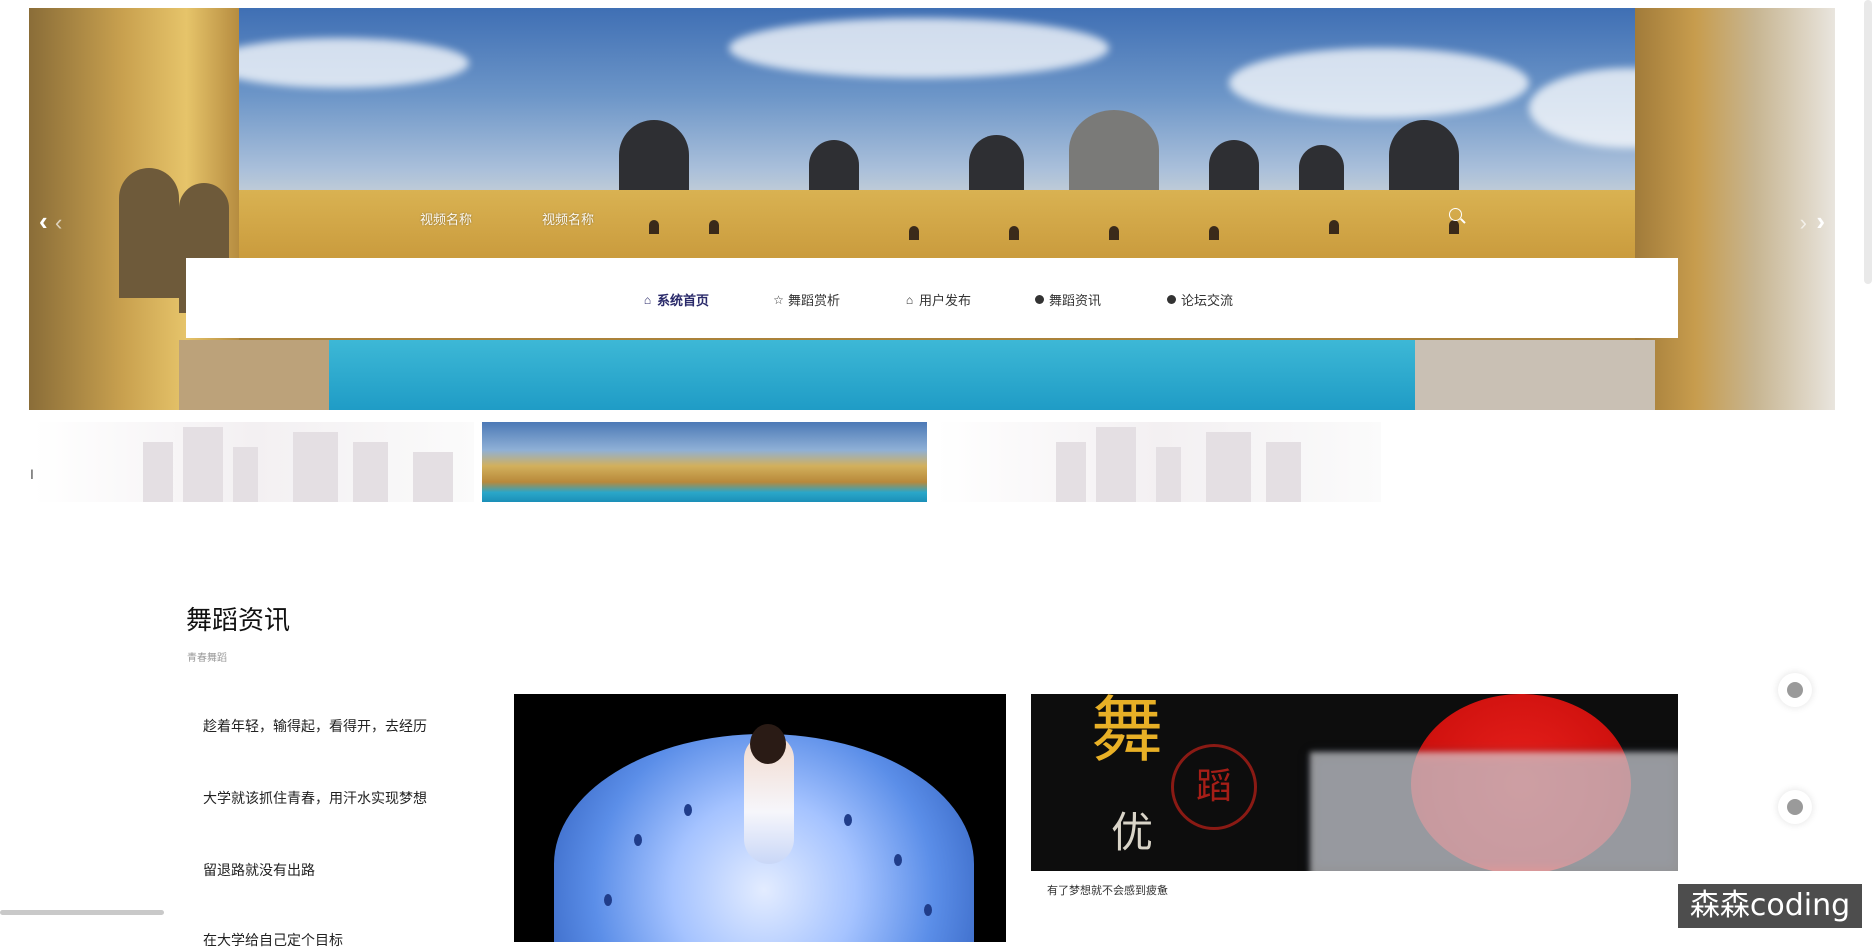 The width and height of the screenshot is (1872, 950). Describe the element at coordinates (1127, 733) in the screenshot. I see `poster-text: 舞` at that location.